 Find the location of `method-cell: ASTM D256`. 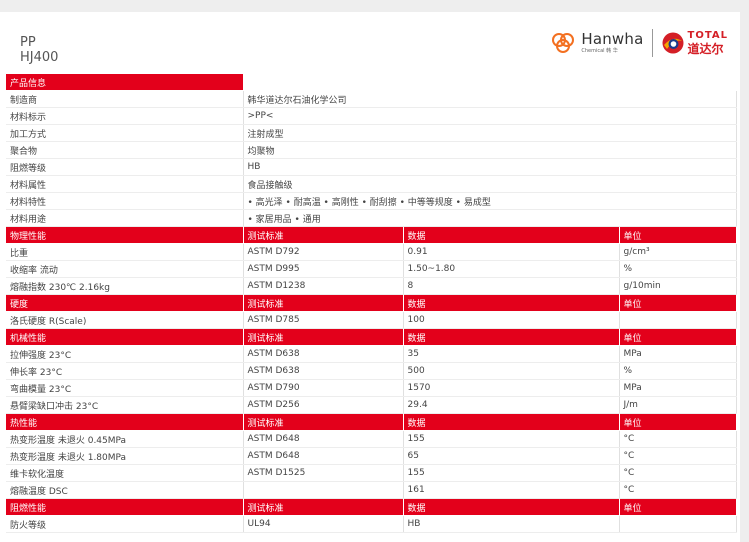

method-cell: ASTM D256 is located at coordinates (323, 405).